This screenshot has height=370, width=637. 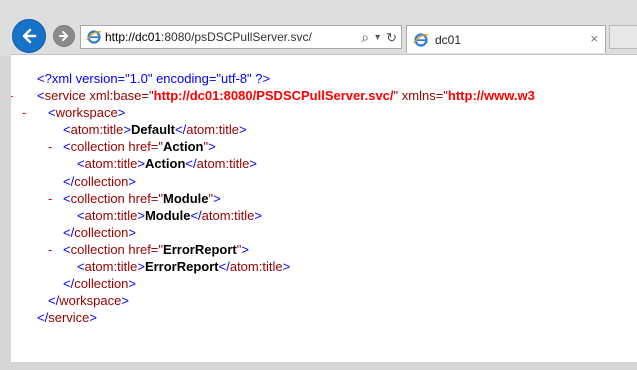 What do you see at coordinates (100, 181) in the screenshot?
I see `collection-action-close-tag: </collection>` at bounding box center [100, 181].